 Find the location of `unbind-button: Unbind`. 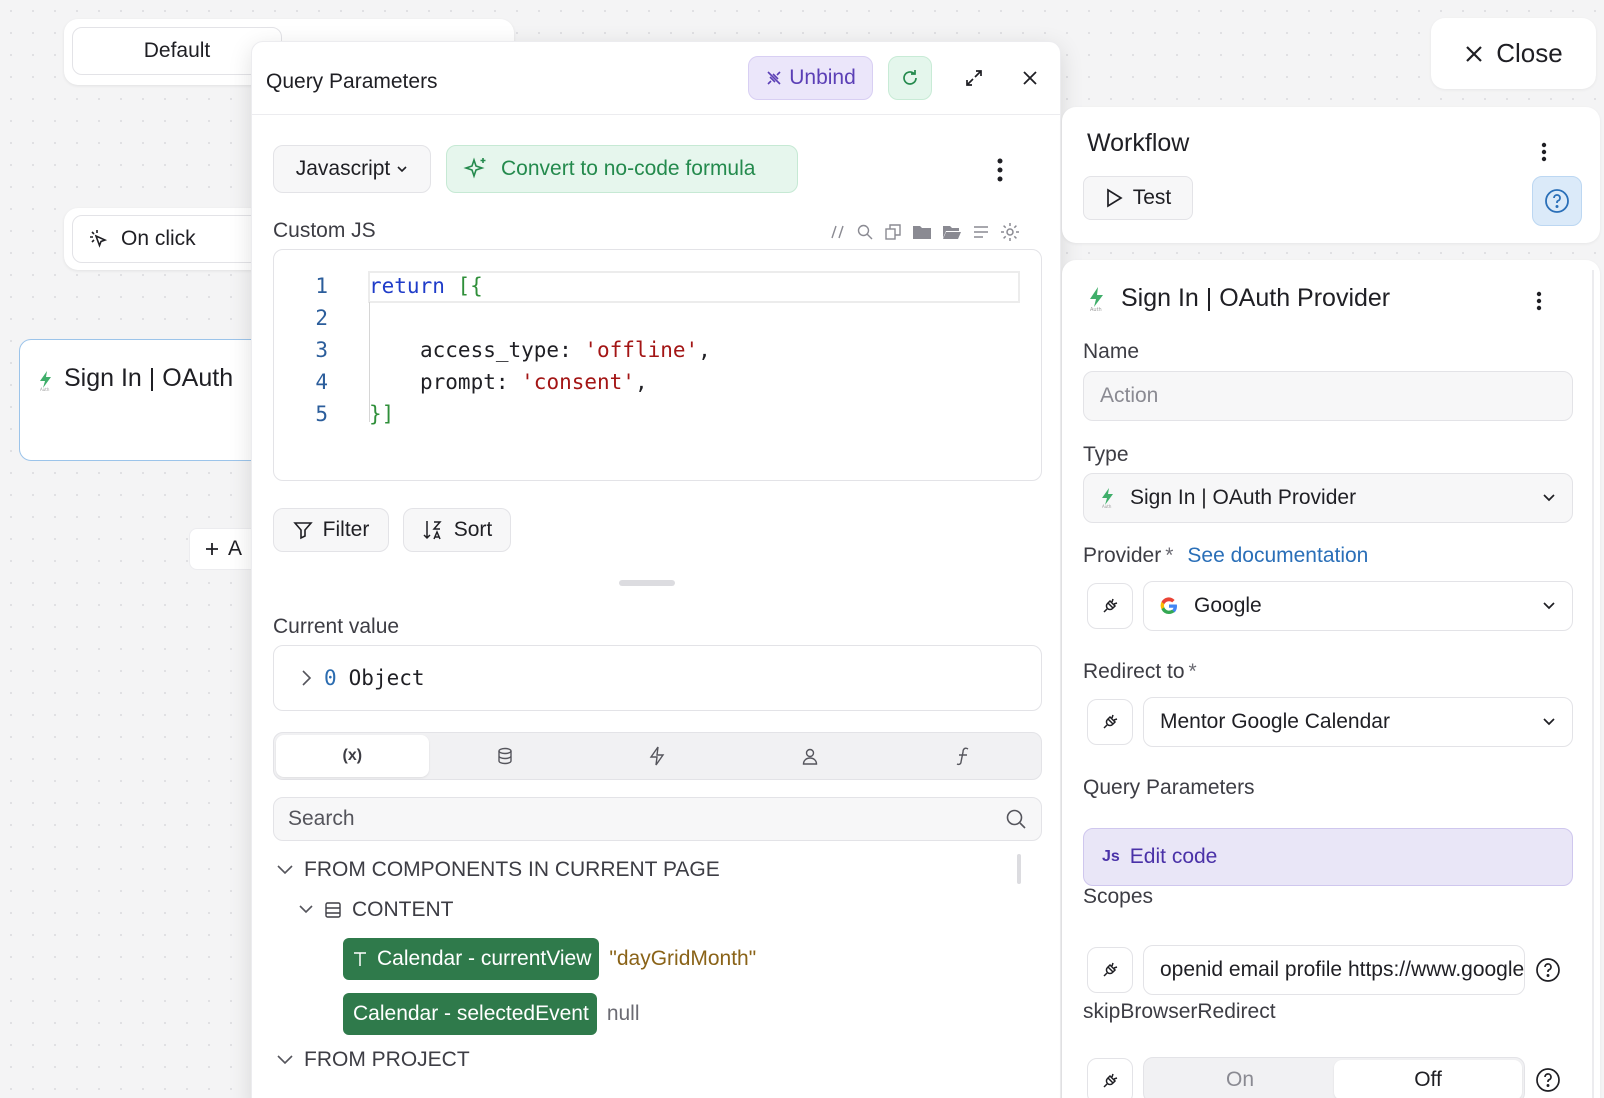

unbind-button: Unbind is located at coordinates (810, 78).